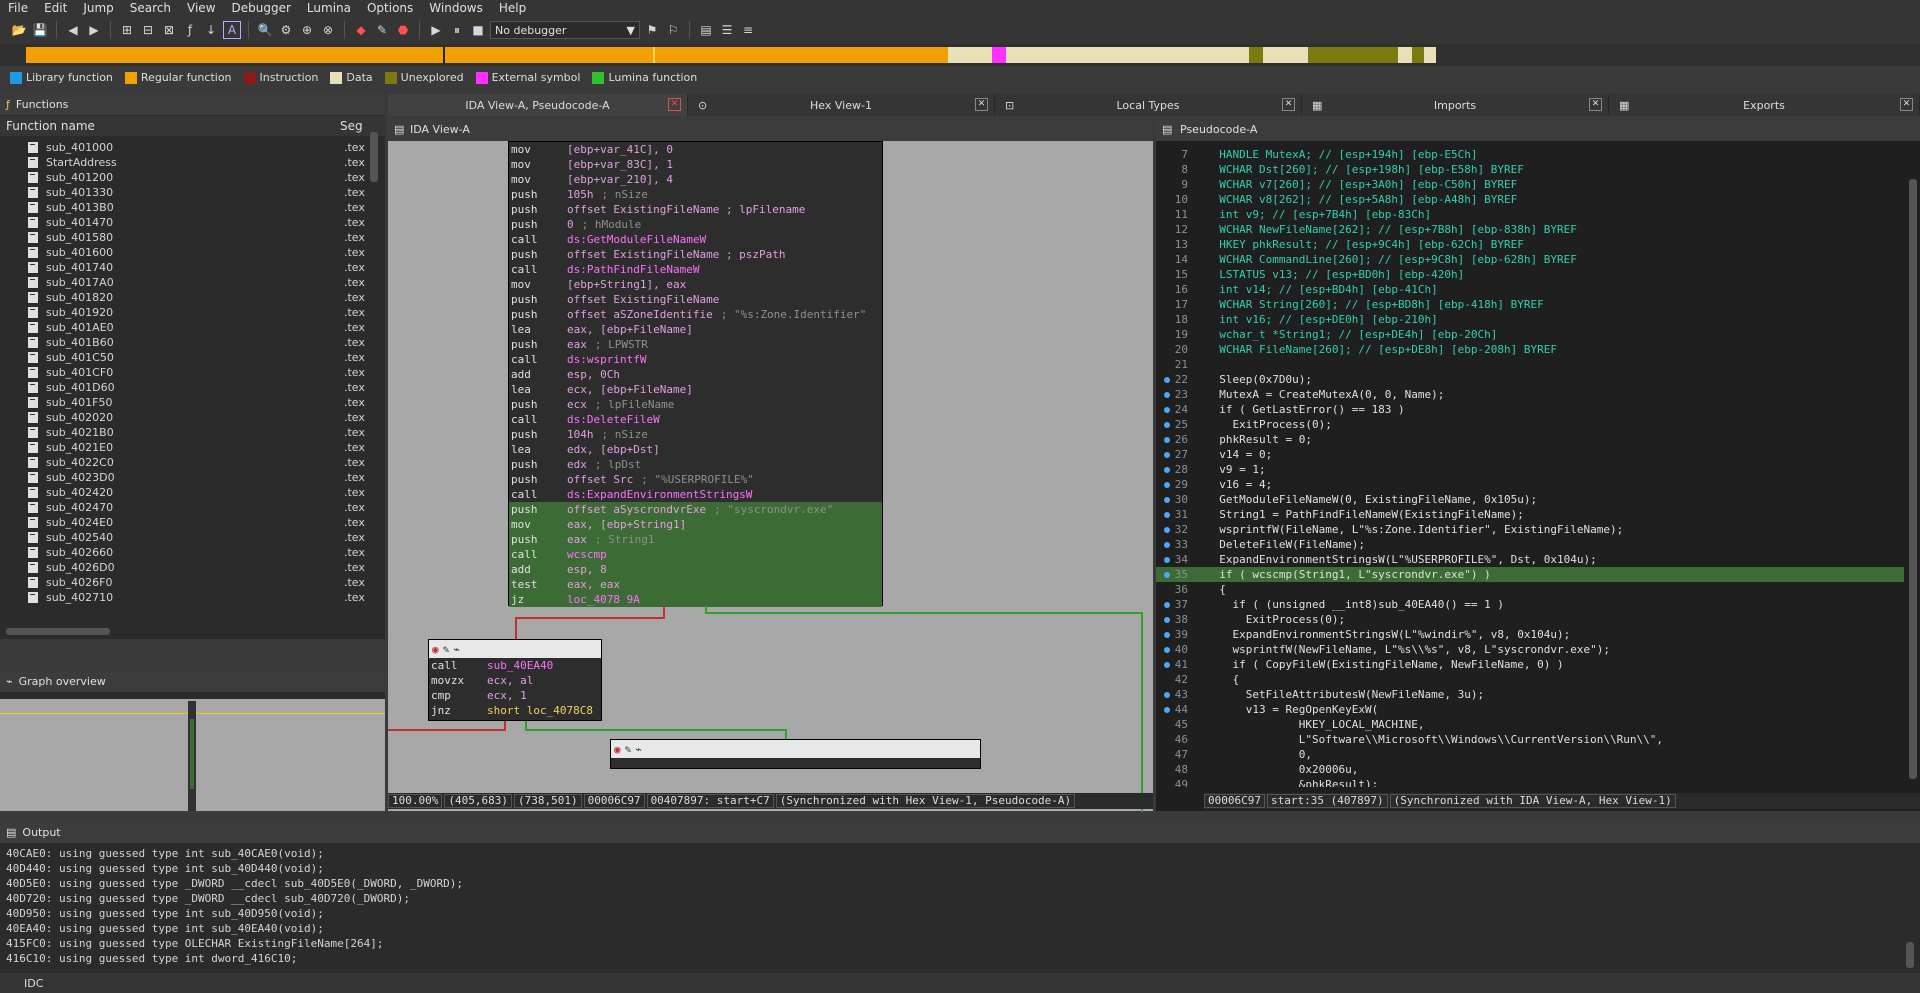 Image resolution: width=1920 pixels, height=993 pixels. What do you see at coordinates (457, 30) in the screenshot?
I see `pause-icon: ⏸` at bounding box center [457, 30].